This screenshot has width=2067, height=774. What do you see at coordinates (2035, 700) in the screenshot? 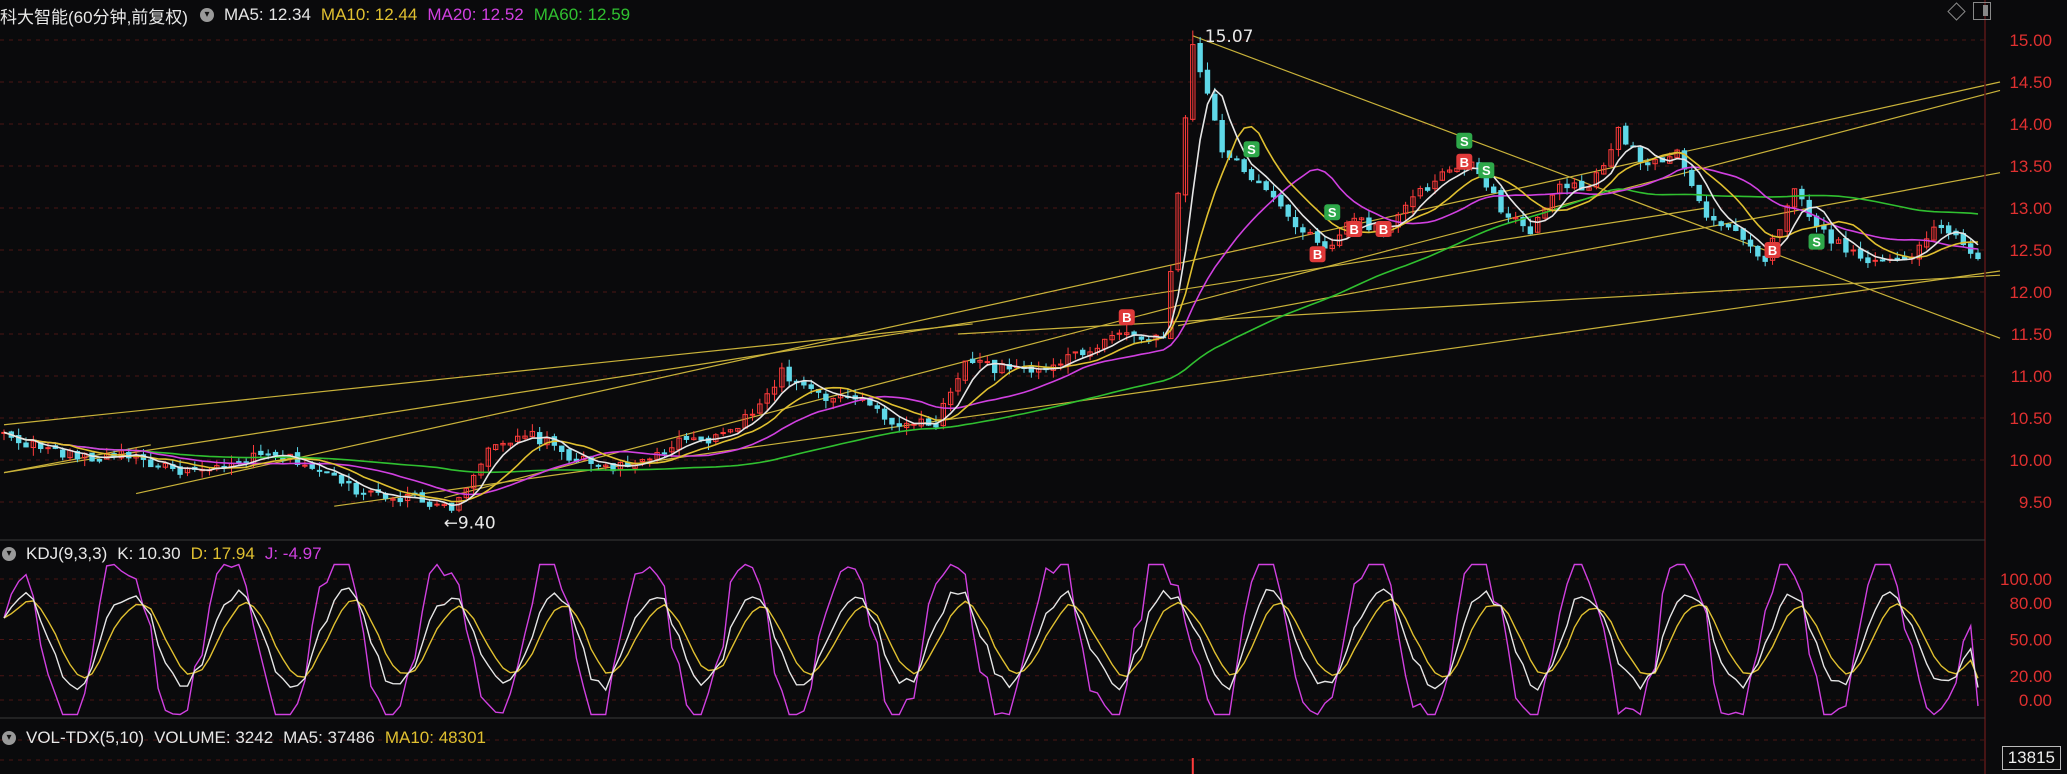
I see `kdj-tick-label: 0.00` at bounding box center [2035, 700].